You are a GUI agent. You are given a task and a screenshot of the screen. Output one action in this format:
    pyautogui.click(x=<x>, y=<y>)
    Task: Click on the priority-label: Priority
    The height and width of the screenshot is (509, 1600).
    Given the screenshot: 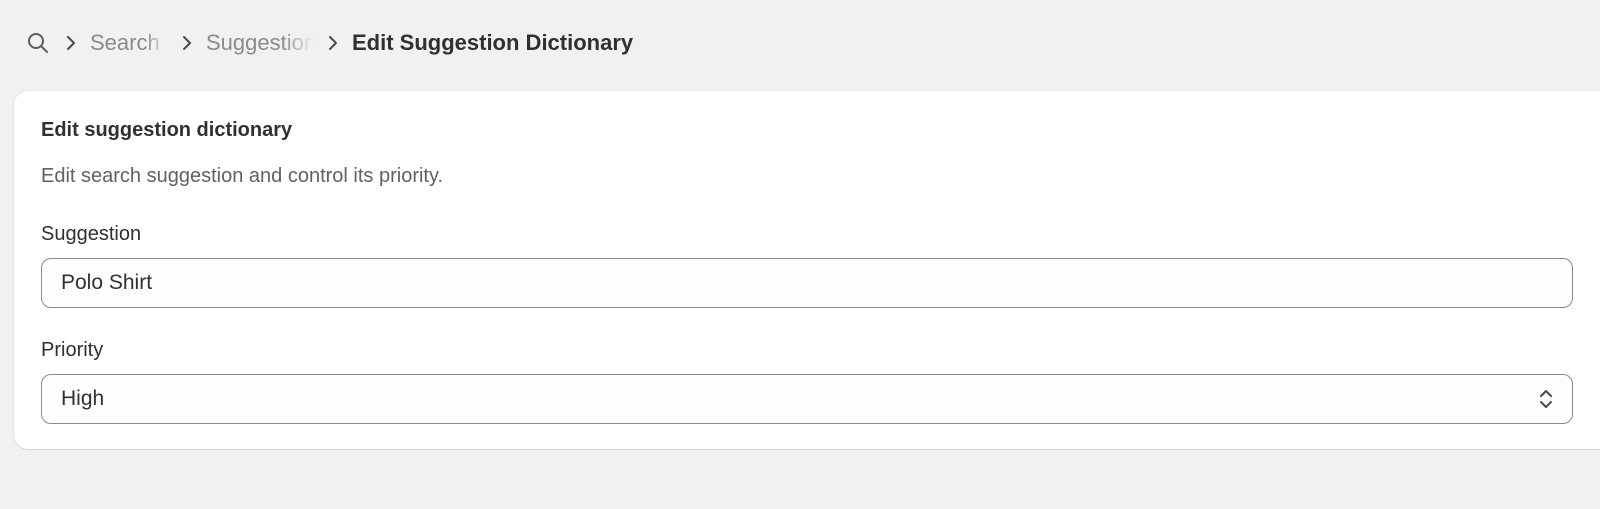 What is the action you would take?
    pyautogui.click(x=72, y=350)
    